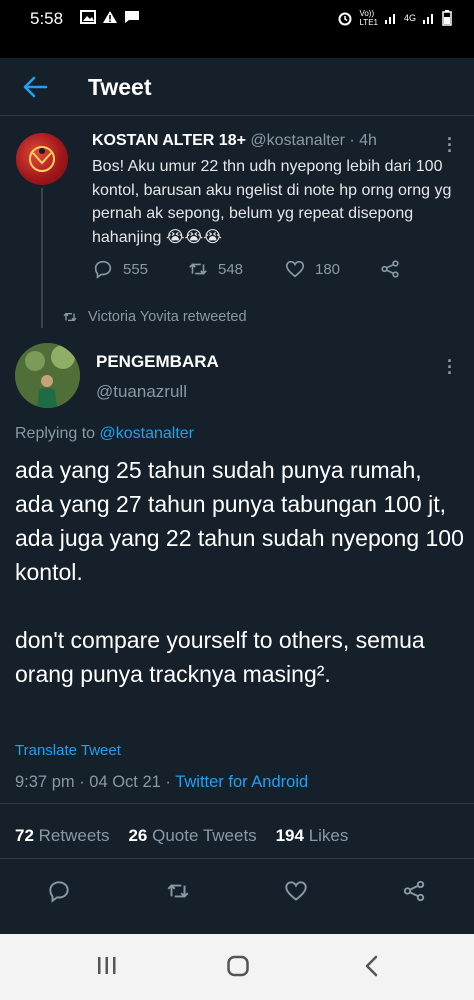 This screenshot has height=1000, width=474. What do you see at coordinates (132, 17) in the screenshot?
I see `message-icon` at bounding box center [132, 17].